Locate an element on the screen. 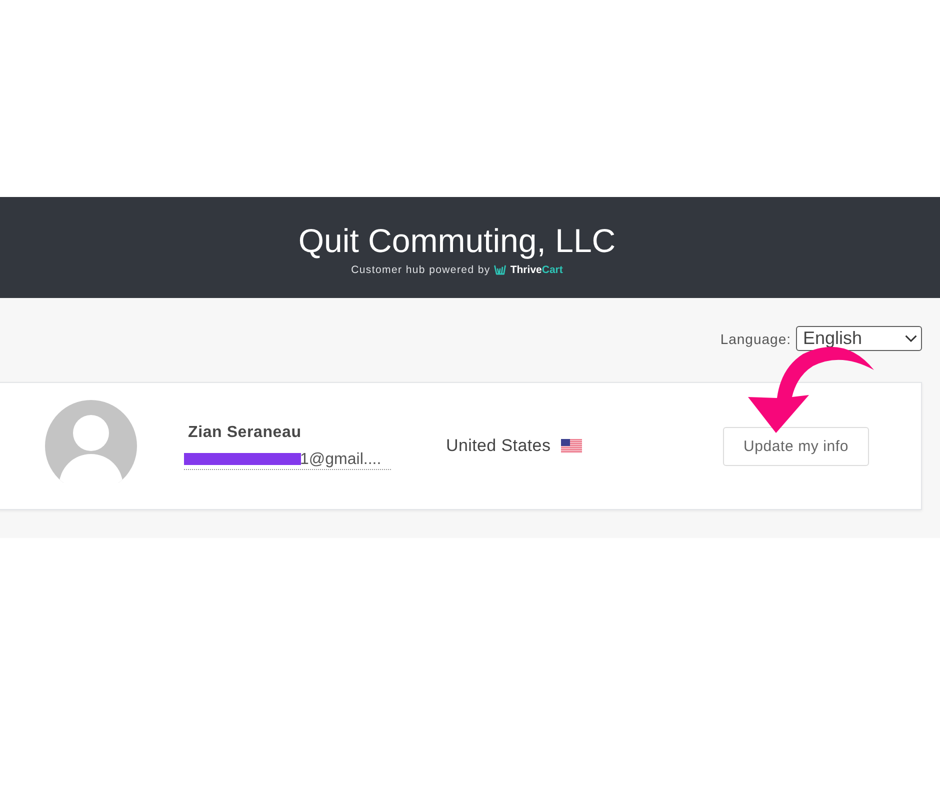 The image size is (940, 788). flag-icon is located at coordinates (571, 446).